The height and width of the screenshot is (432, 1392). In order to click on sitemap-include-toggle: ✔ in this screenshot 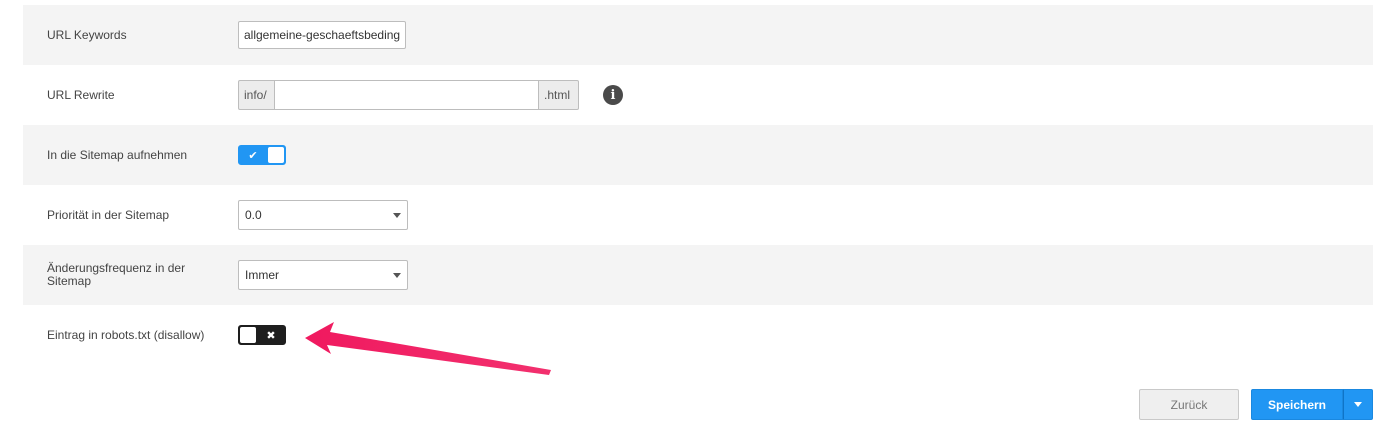, I will do `click(262, 155)`.